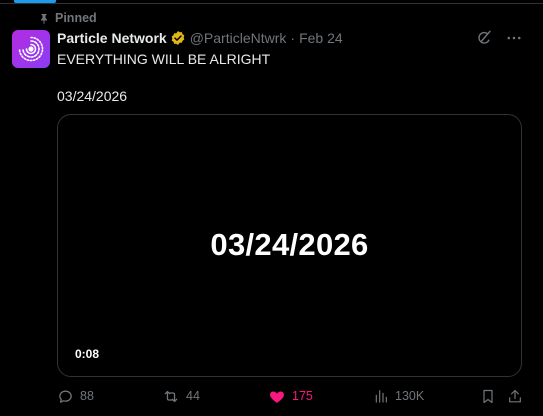  I want to click on author-display-name: Particle Network, so click(112, 38).